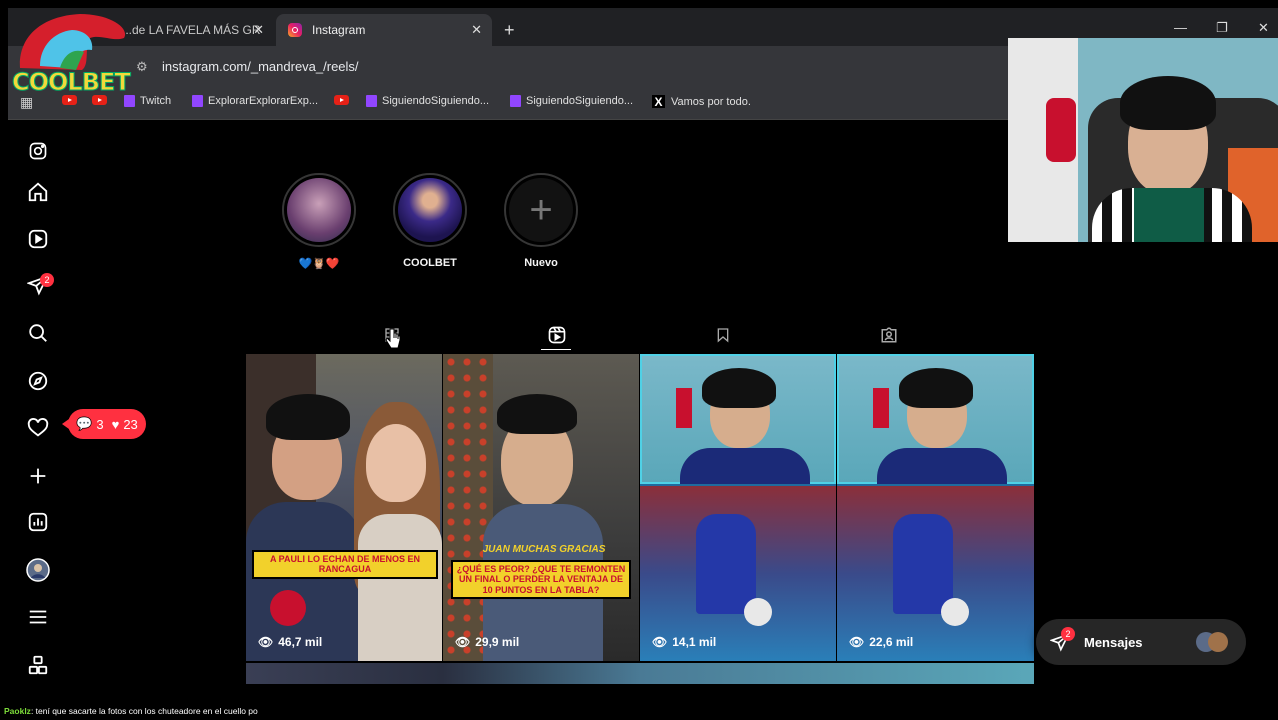 This screenshot has height=720, width=1278. I want to click on reels-next-row, so click(640, 673).